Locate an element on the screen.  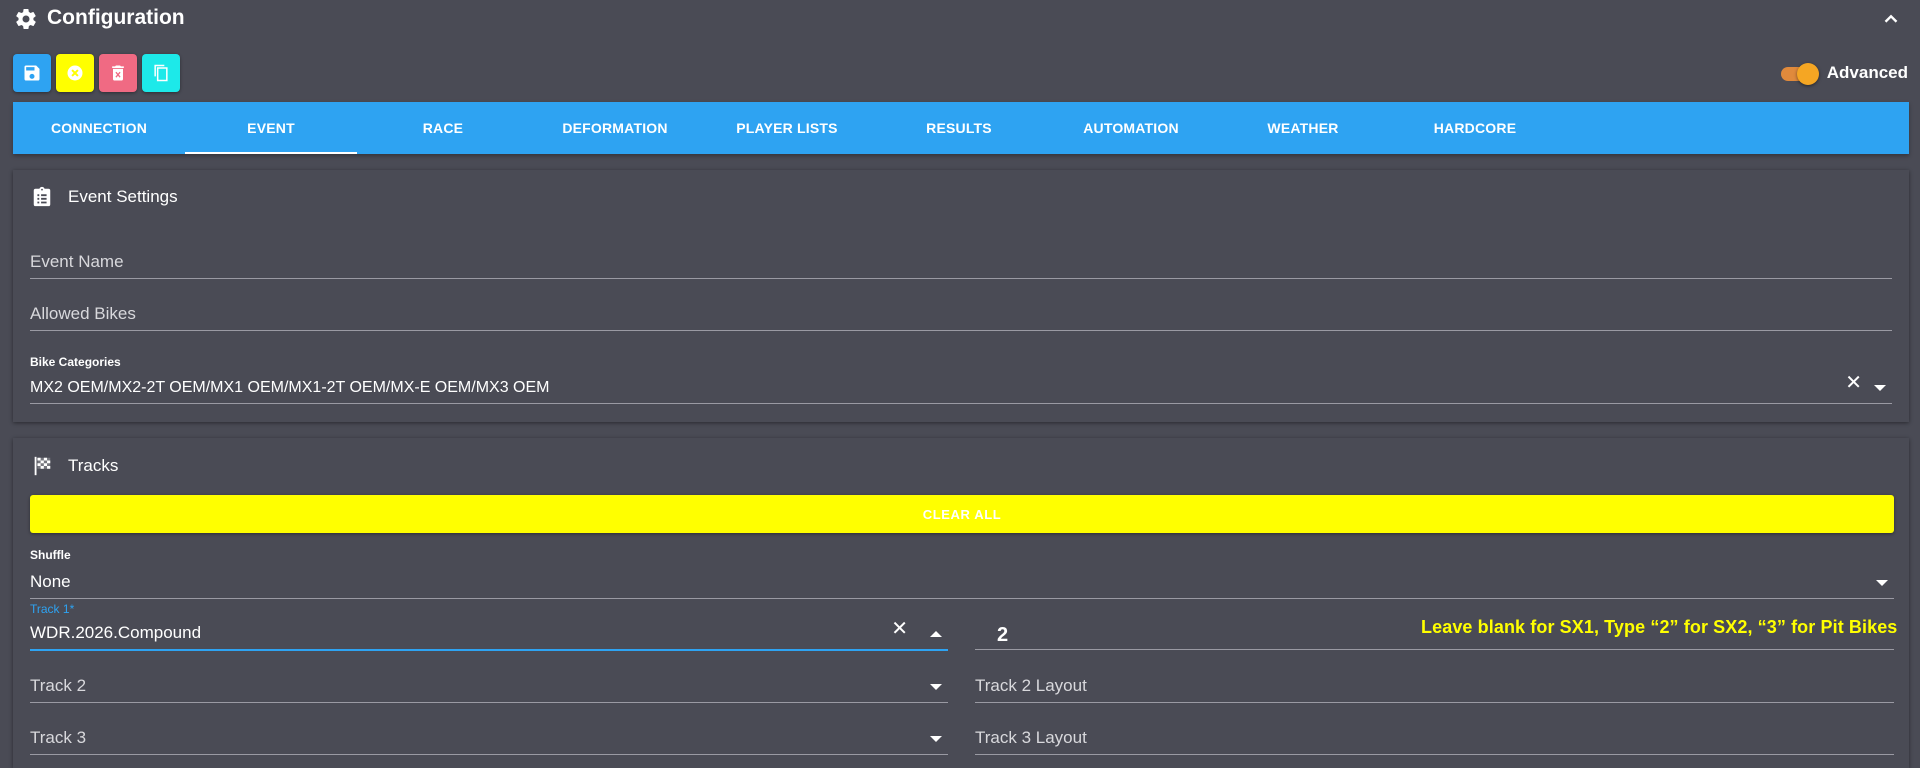
track3-layout-placeholder: Track 3 Layout is located at coordinates (1031, 737).